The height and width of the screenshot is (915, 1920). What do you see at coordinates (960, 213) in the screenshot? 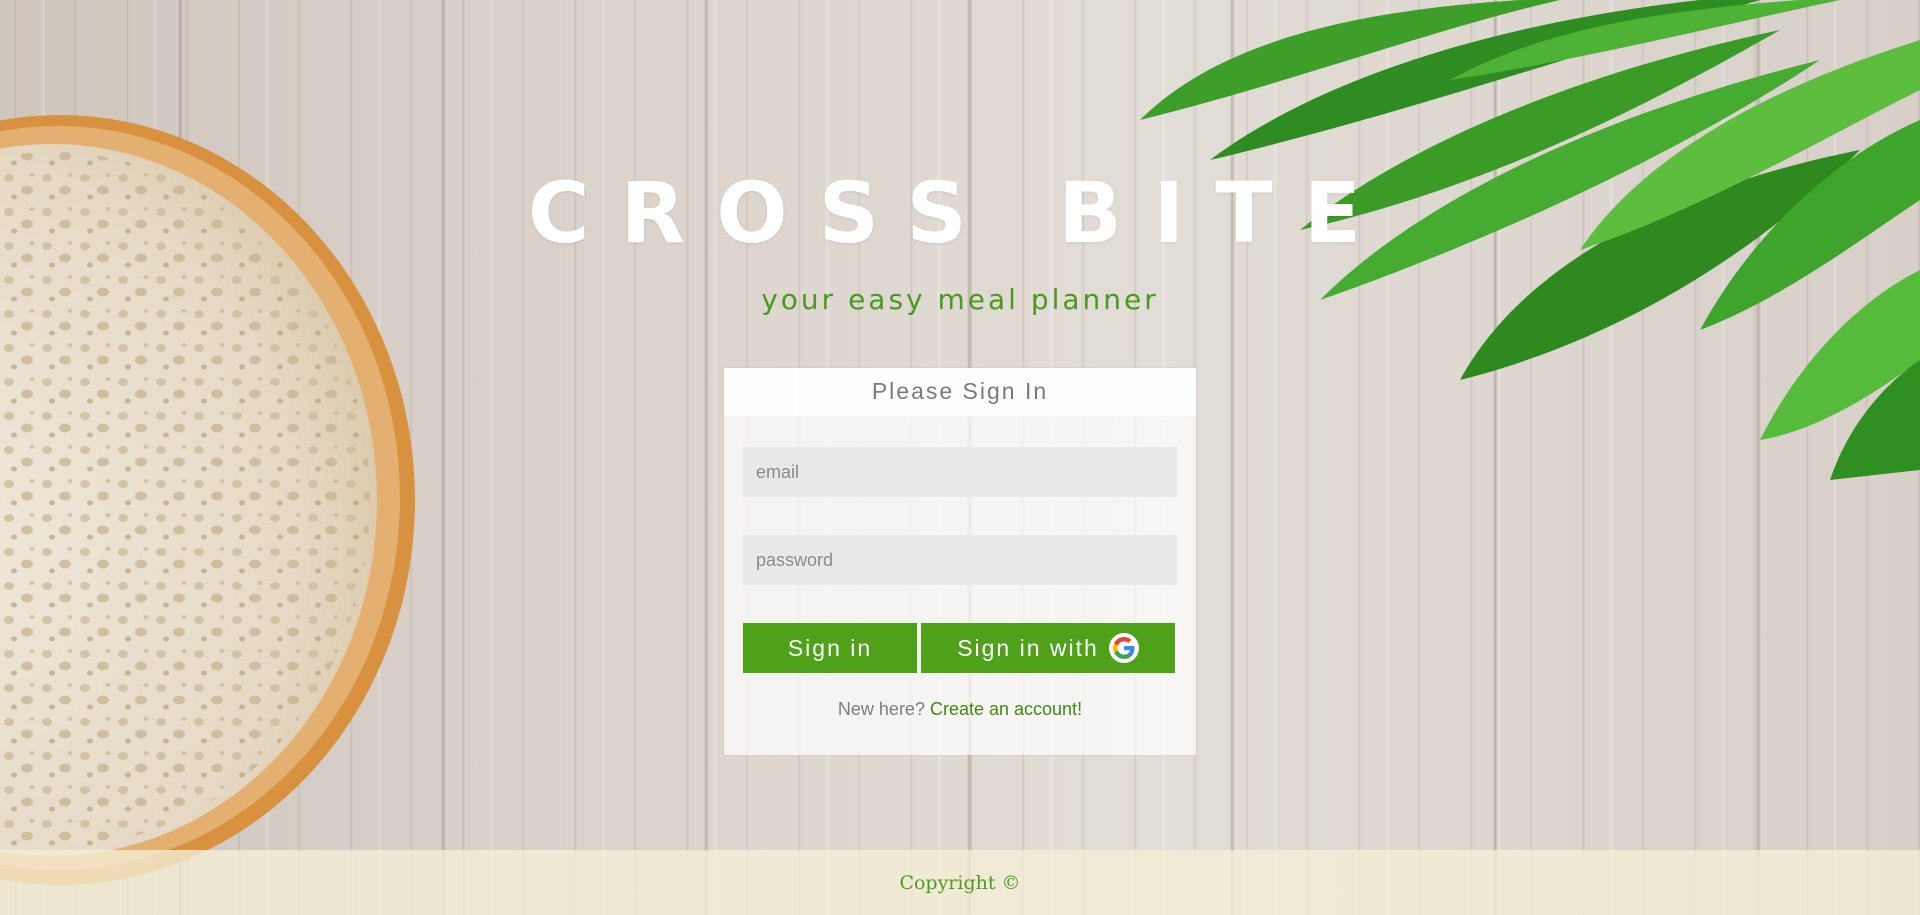
I see `brand-title: CROSS BITE` at bounding box center [960, 213].